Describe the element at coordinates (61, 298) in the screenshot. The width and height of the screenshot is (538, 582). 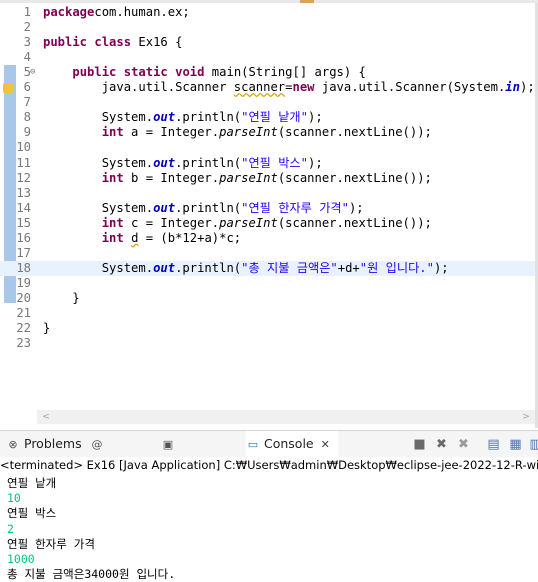
I see `code-text: }` at that location.